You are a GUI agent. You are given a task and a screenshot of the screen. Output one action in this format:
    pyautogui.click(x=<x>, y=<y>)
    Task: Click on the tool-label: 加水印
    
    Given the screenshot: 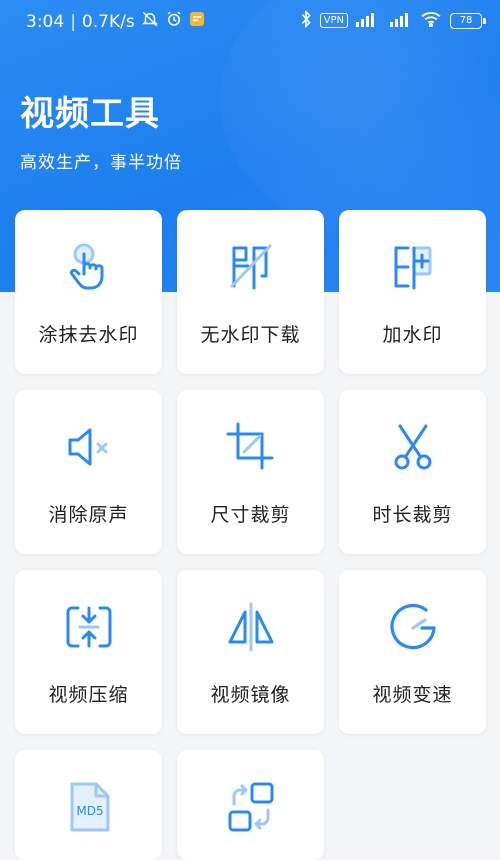 What is the action you would take?
    pyautogui.click(x=412, y=335)
    